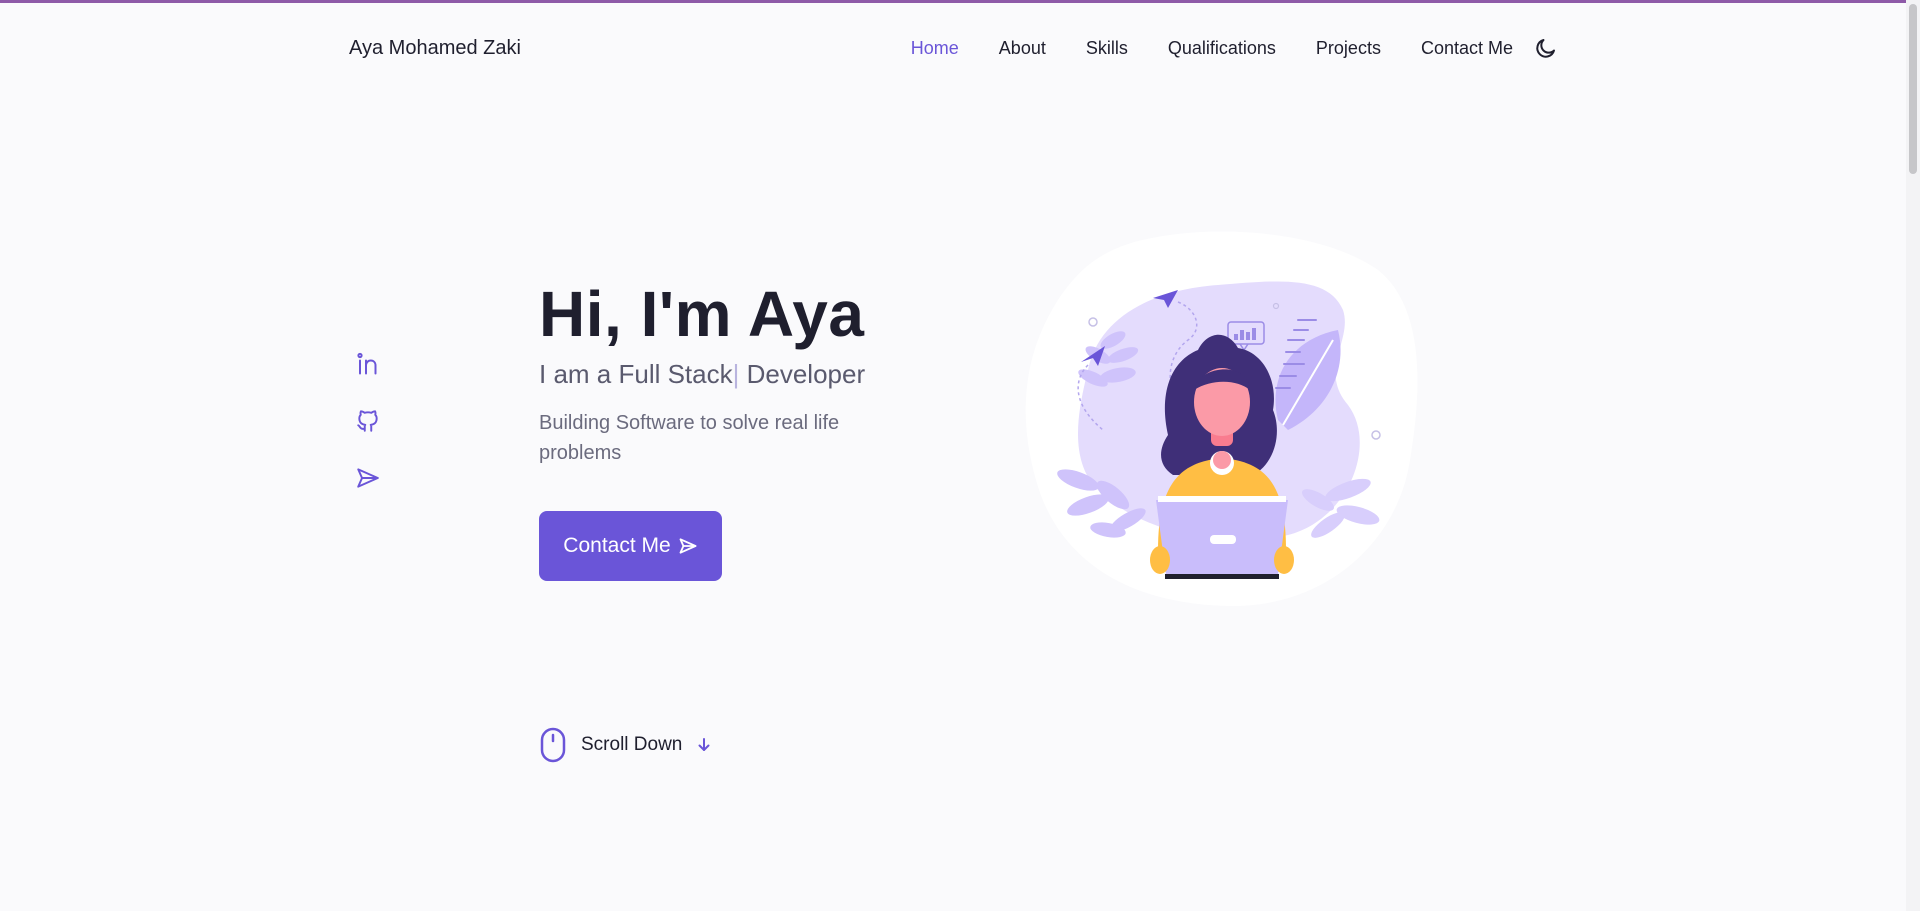 This screenshot has width=1920, height=911. I want to click on nav-projects: Projects, so click(1348, 48).